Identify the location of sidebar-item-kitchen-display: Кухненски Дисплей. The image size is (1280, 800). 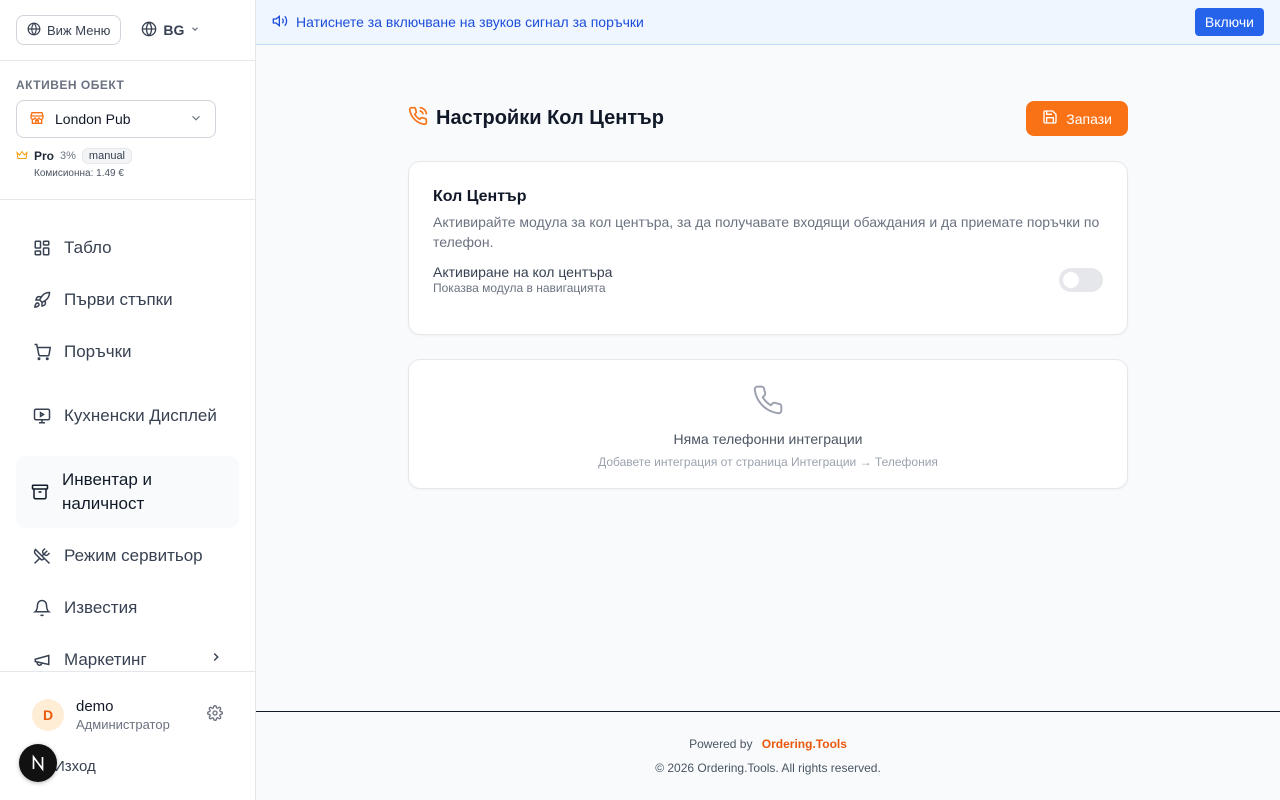
(127, 416).